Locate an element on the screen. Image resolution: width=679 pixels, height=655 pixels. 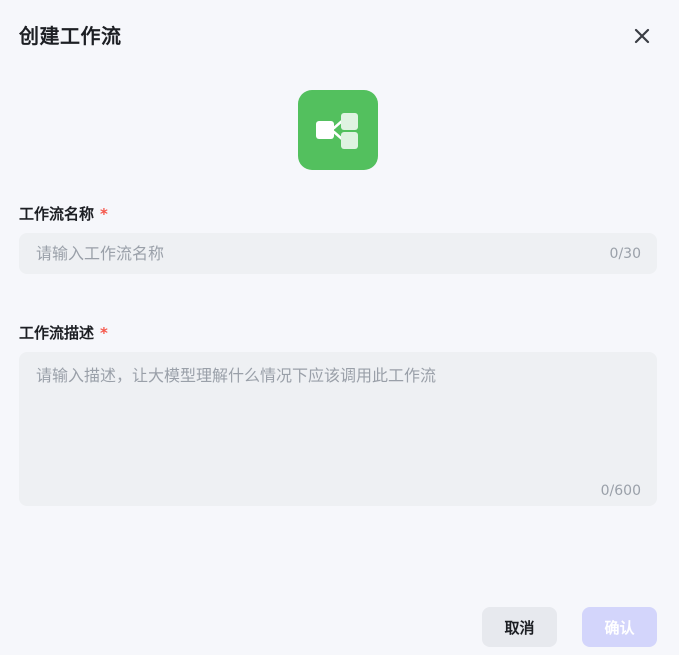
workflow-description-counter: 0/600 is located at coordinates (620, 491).